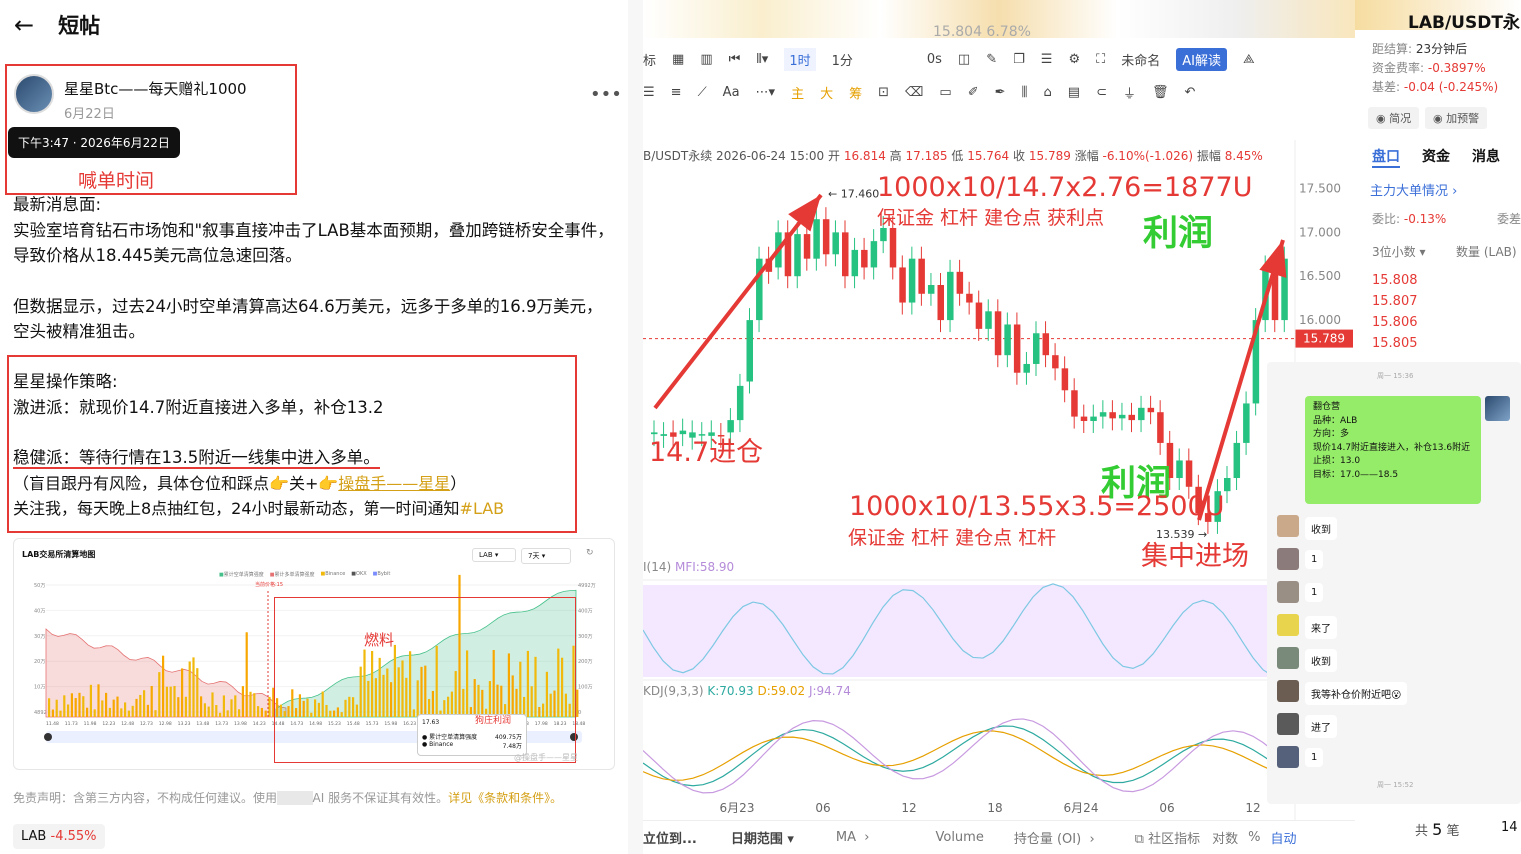 Image resolution: width=1521 pixels, height=854 pixels. I want to click on ask-price: 15.806, so click(1395, 322).